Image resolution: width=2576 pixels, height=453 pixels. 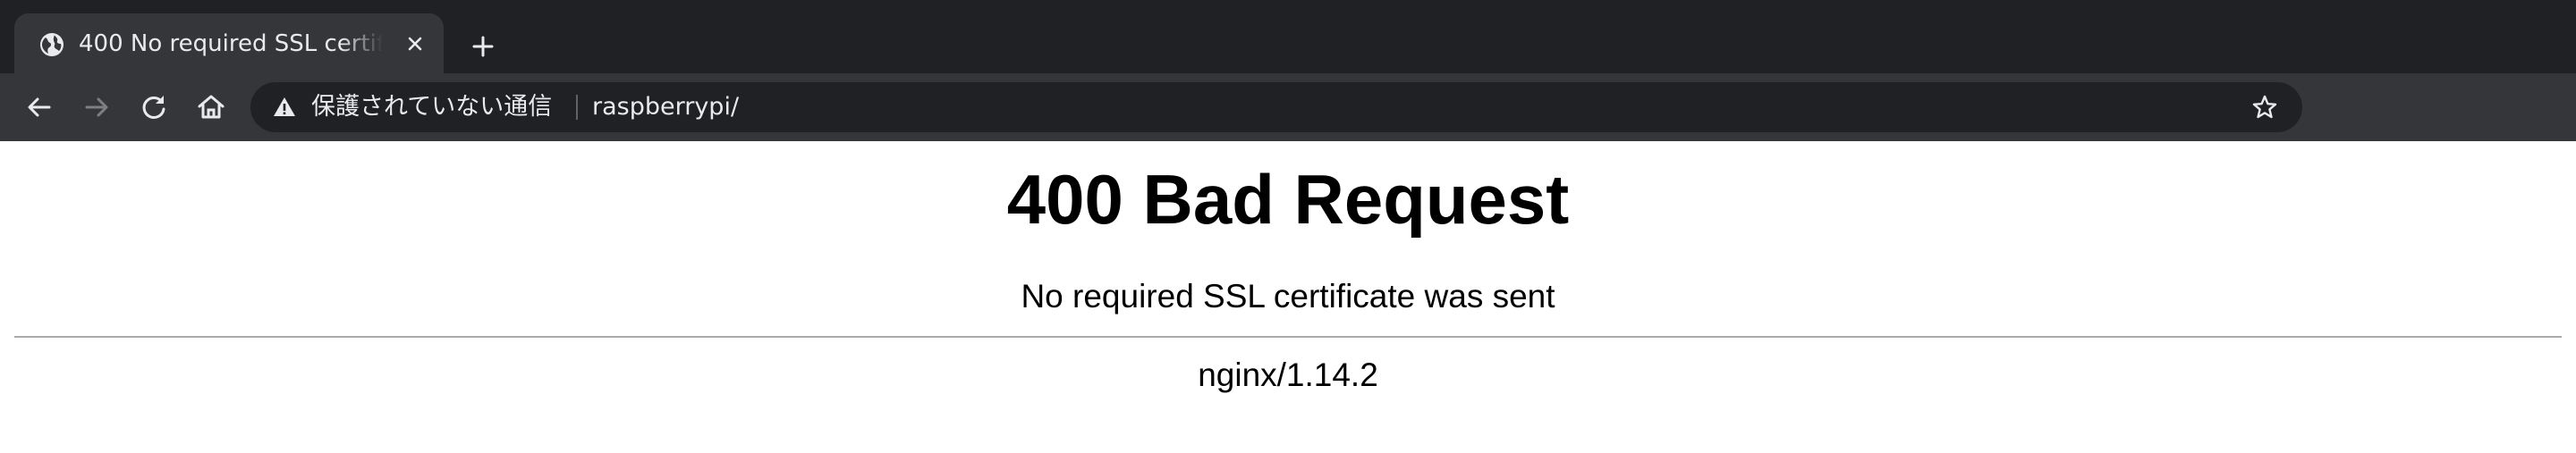 What do you see at coordinates (665, 107) in the screenshot?
I see `url-text: raspberrypi/` at bounding box center [665, 107].